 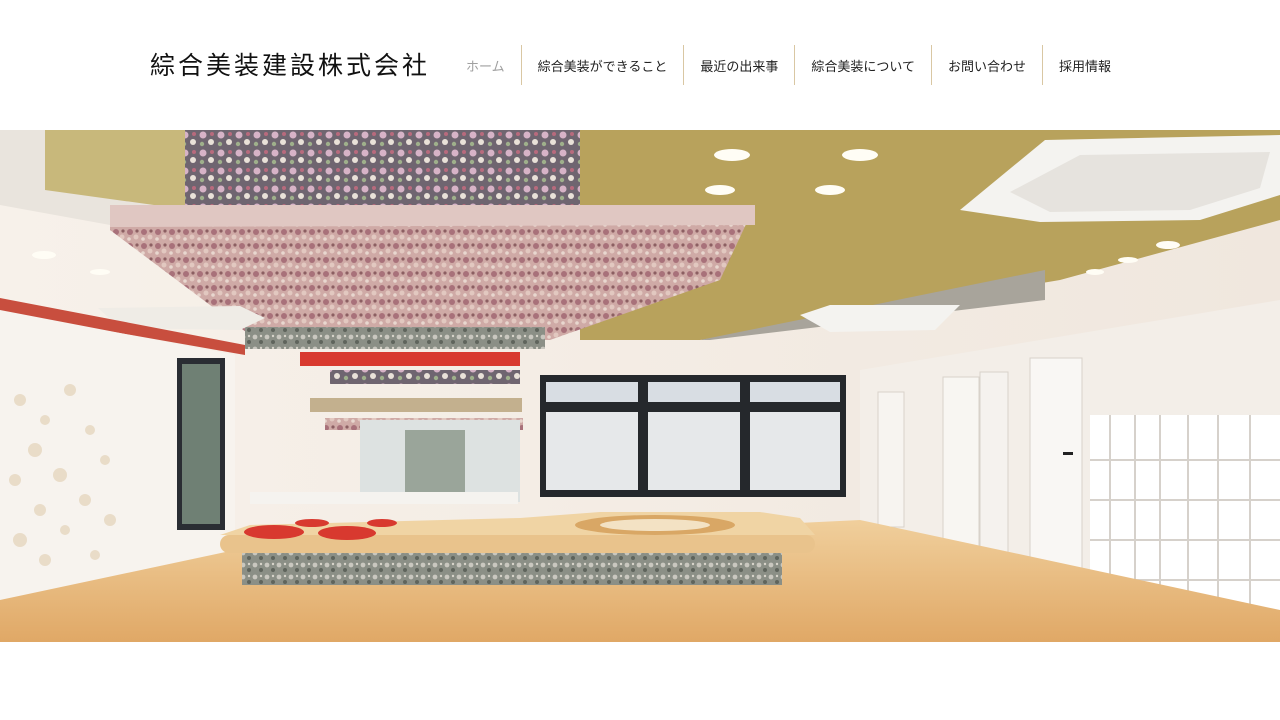 What do you see at coordinates (986, 65) in the screenshot?
I see `nav-item-contact: お問い合わせ` at bounding box center [986, 65].